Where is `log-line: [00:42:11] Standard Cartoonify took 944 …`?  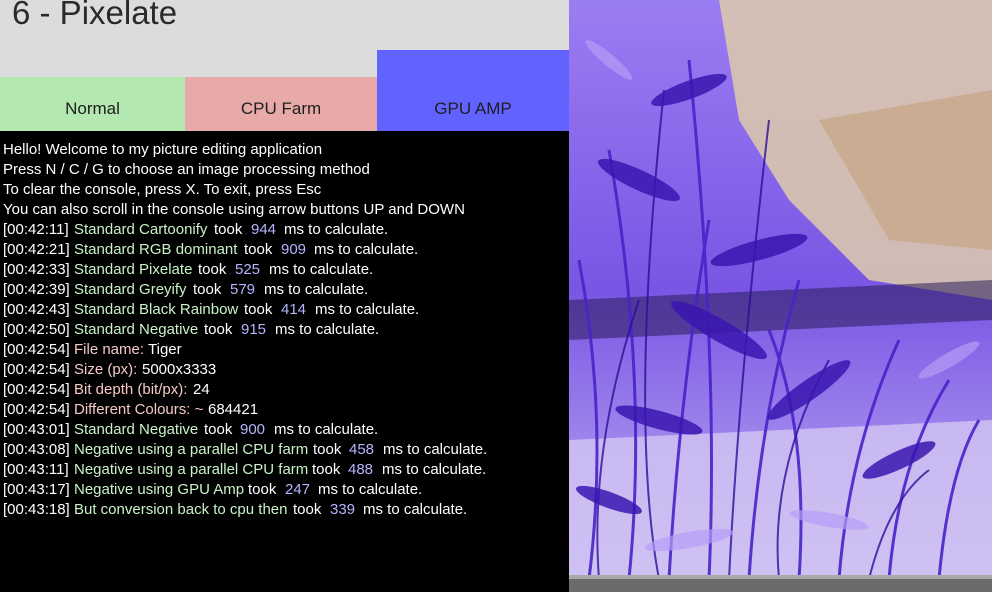
log-line: [00:42:11] Standard Cartoonify took 944 … is located at coordinates (284, 230).